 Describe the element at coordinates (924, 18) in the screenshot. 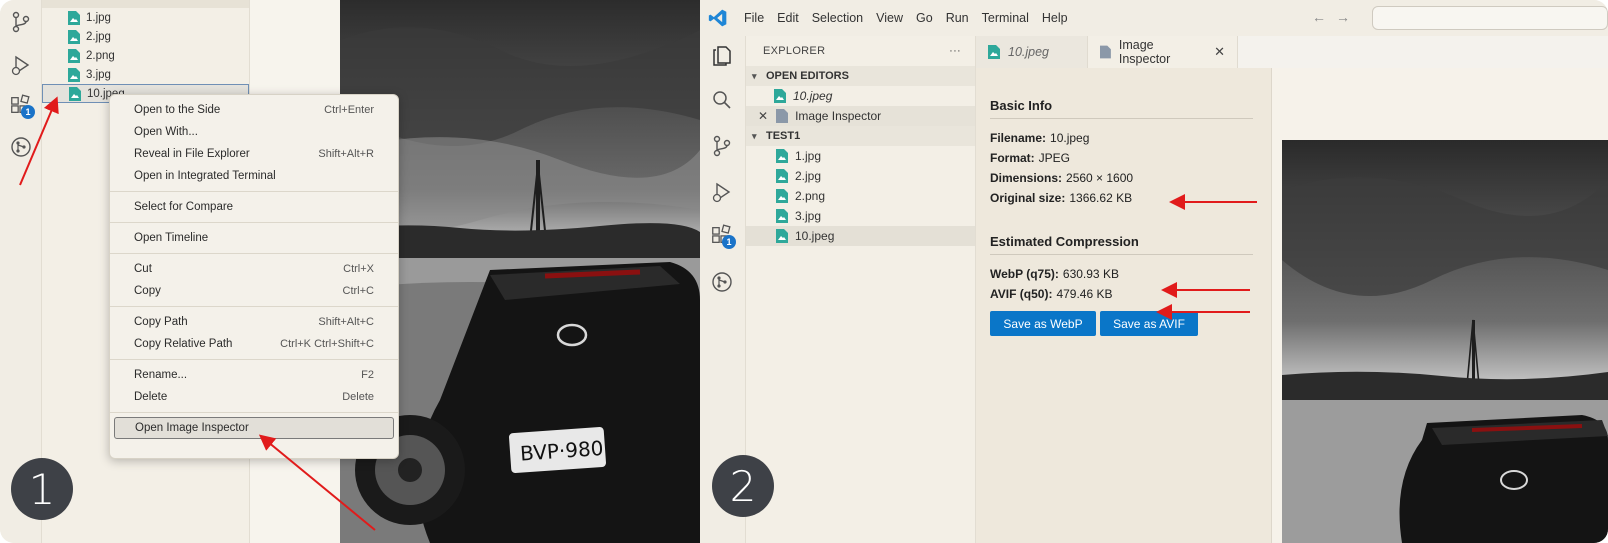

I see `menu-go: Go` at that location.